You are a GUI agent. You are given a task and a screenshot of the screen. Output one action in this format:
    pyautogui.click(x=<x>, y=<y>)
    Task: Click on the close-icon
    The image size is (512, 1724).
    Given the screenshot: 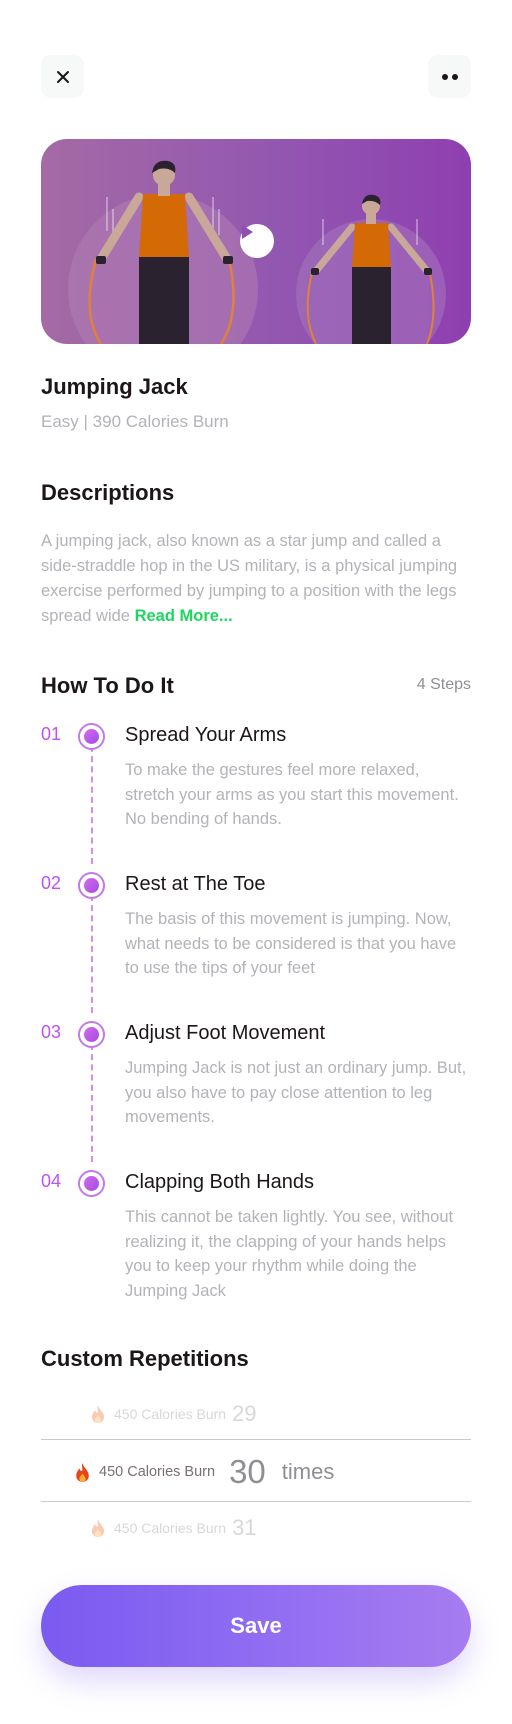 What is the action you would take?
    pyautogui.click(x=62, y=76)
    